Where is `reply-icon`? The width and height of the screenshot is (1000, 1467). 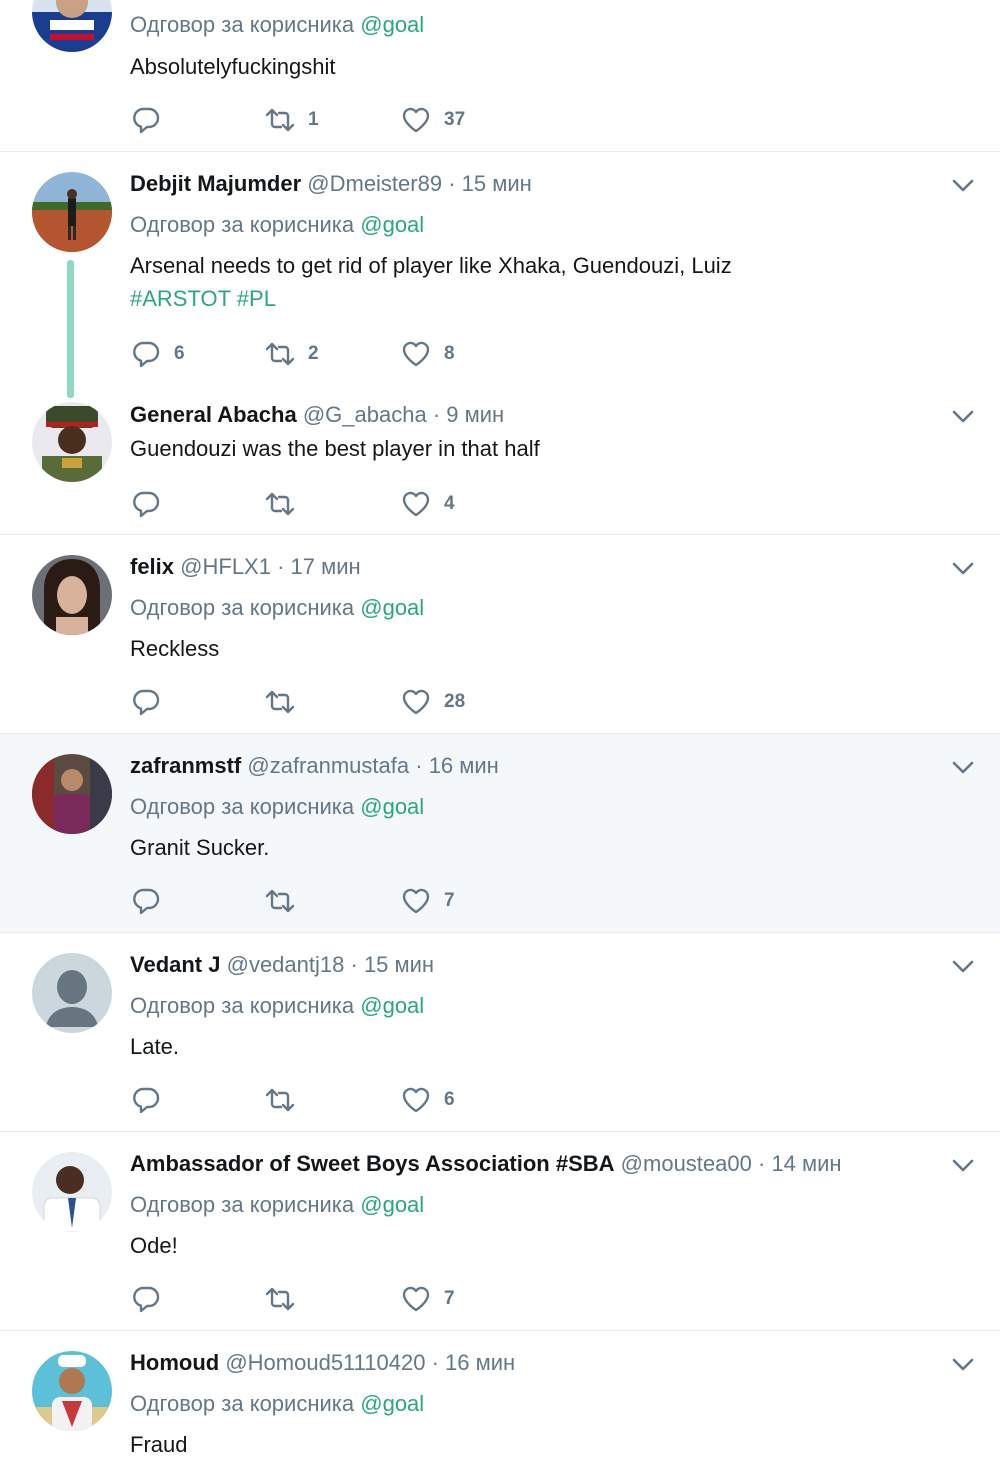
reply-icon is located at coordinates (146, 1100).